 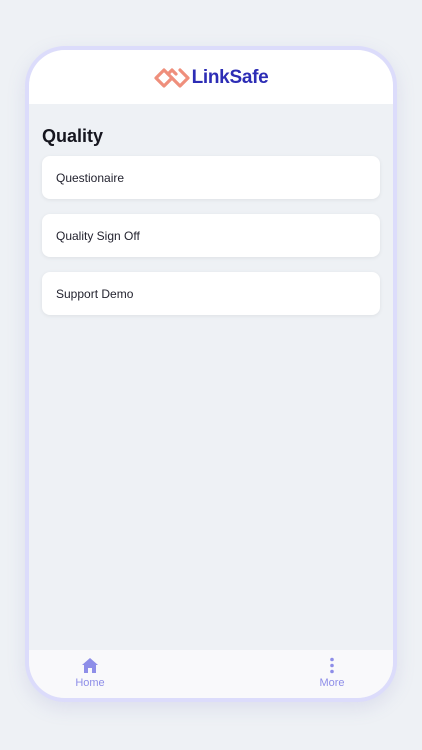 What do you see at coordinates (230, 77) in the screenshot?
I see `brand-name: LinkSafe` at bounding box center [230, 77].